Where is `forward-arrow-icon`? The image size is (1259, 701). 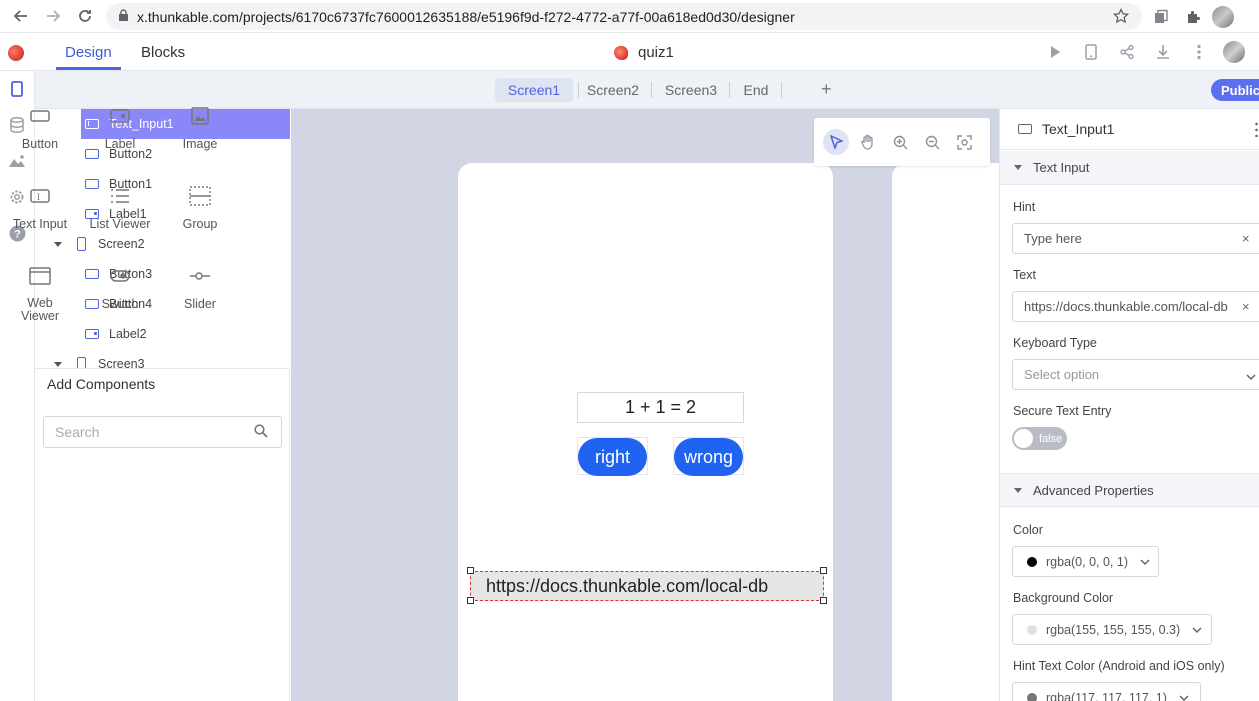 forward-arrow-icon is located at coordinates (53, 16).